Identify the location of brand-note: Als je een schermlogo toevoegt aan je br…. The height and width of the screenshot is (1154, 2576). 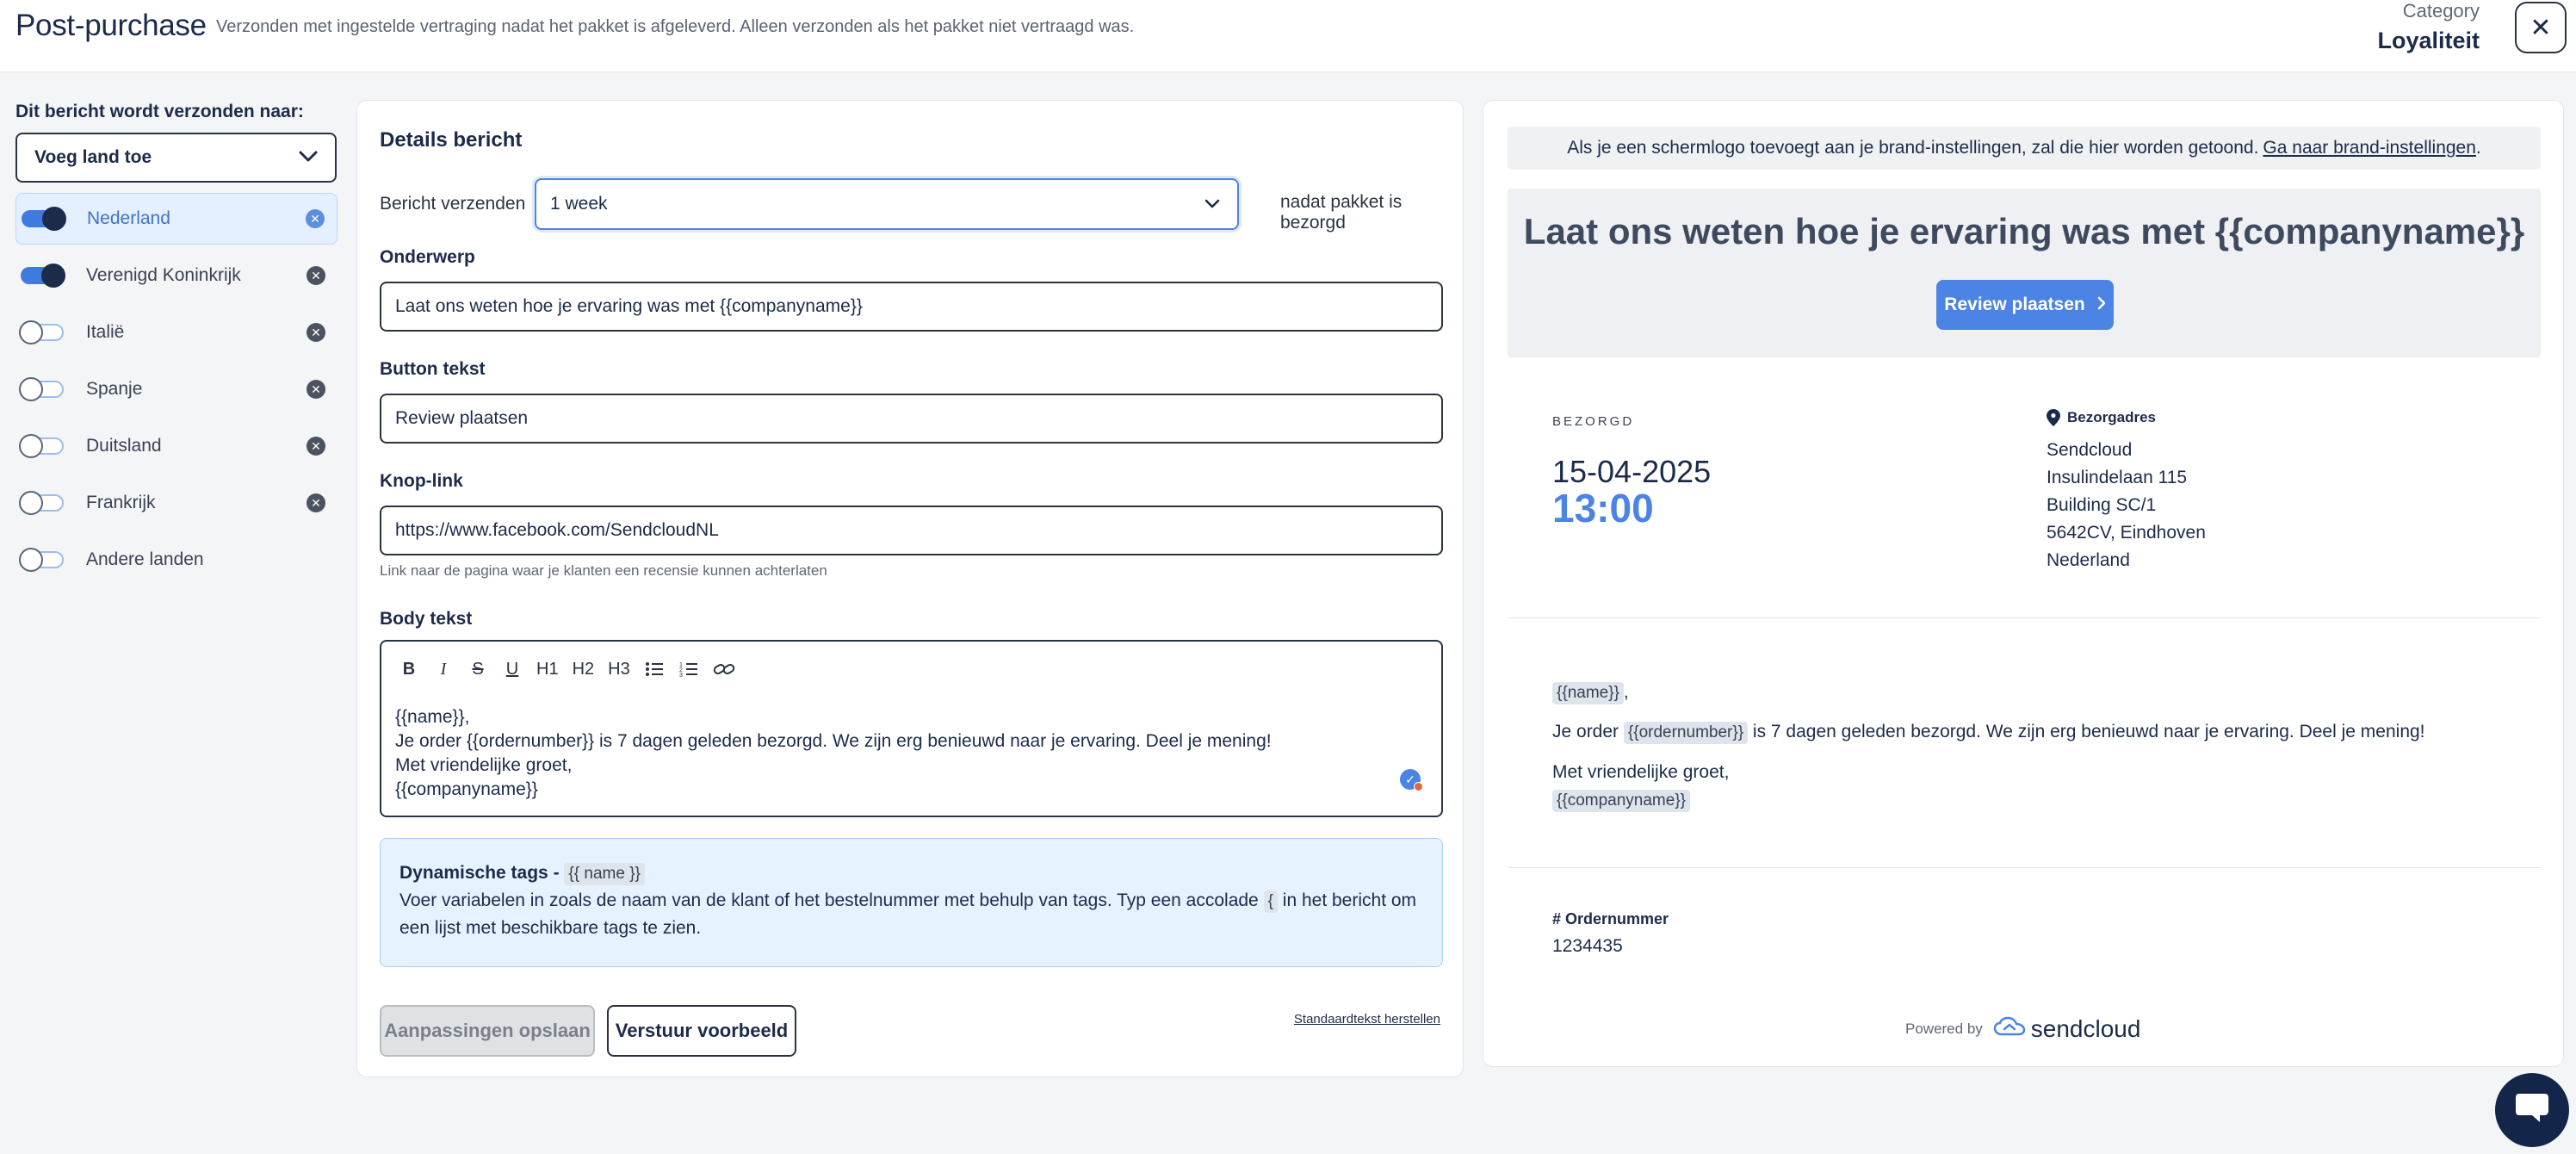
(2024, 148).